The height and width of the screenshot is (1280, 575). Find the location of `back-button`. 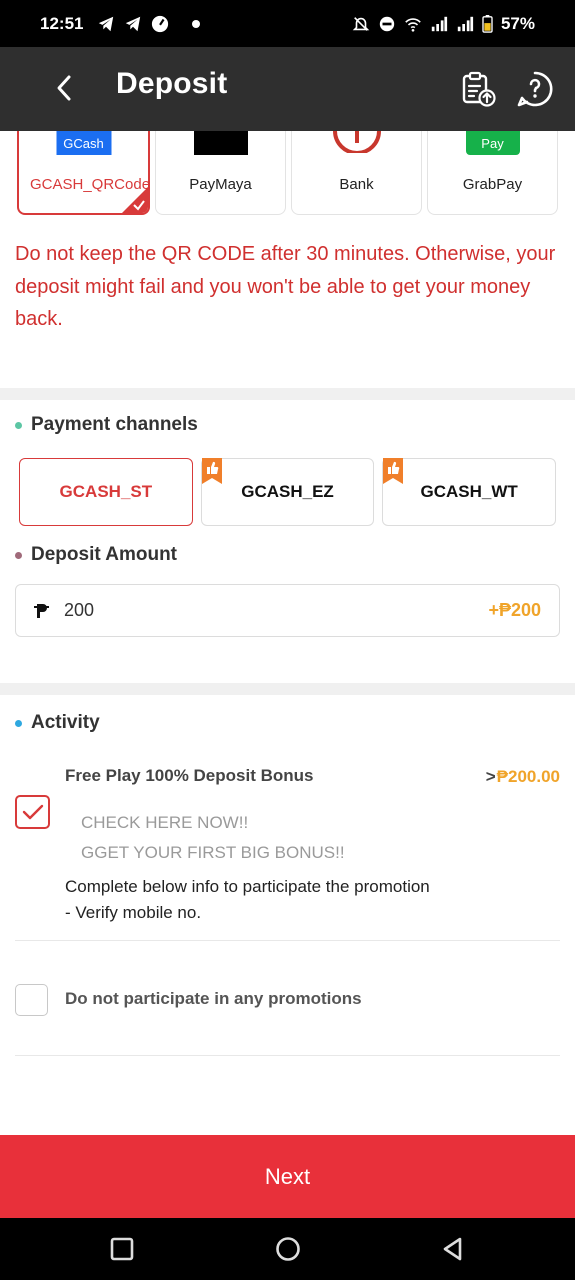

back-button is located at coordinates (64, 88).